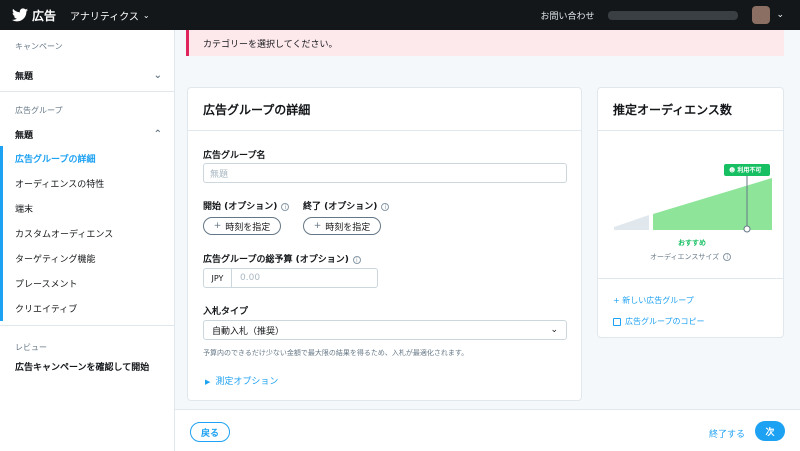 The image size is (800, 451). I want to click on brand: 広告, so click(34, 15).